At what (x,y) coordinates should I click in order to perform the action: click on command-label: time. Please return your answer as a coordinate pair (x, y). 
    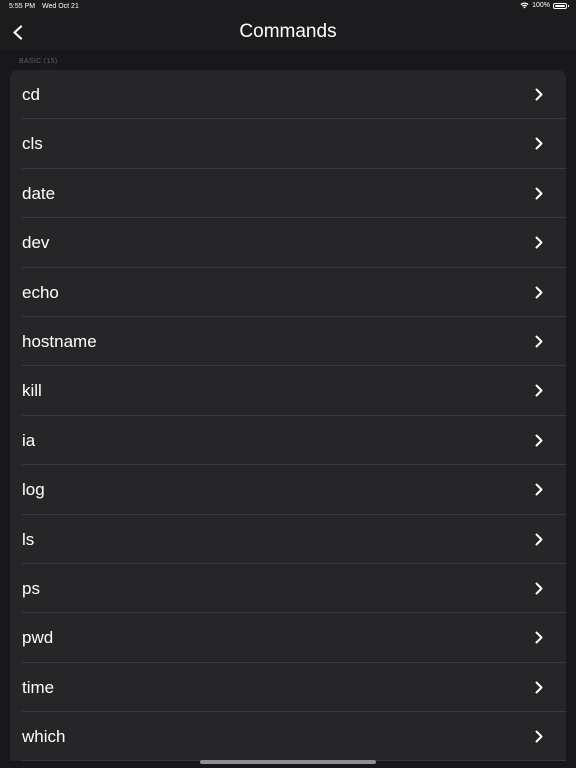
    Looking at the image, I should click on (38, 687).